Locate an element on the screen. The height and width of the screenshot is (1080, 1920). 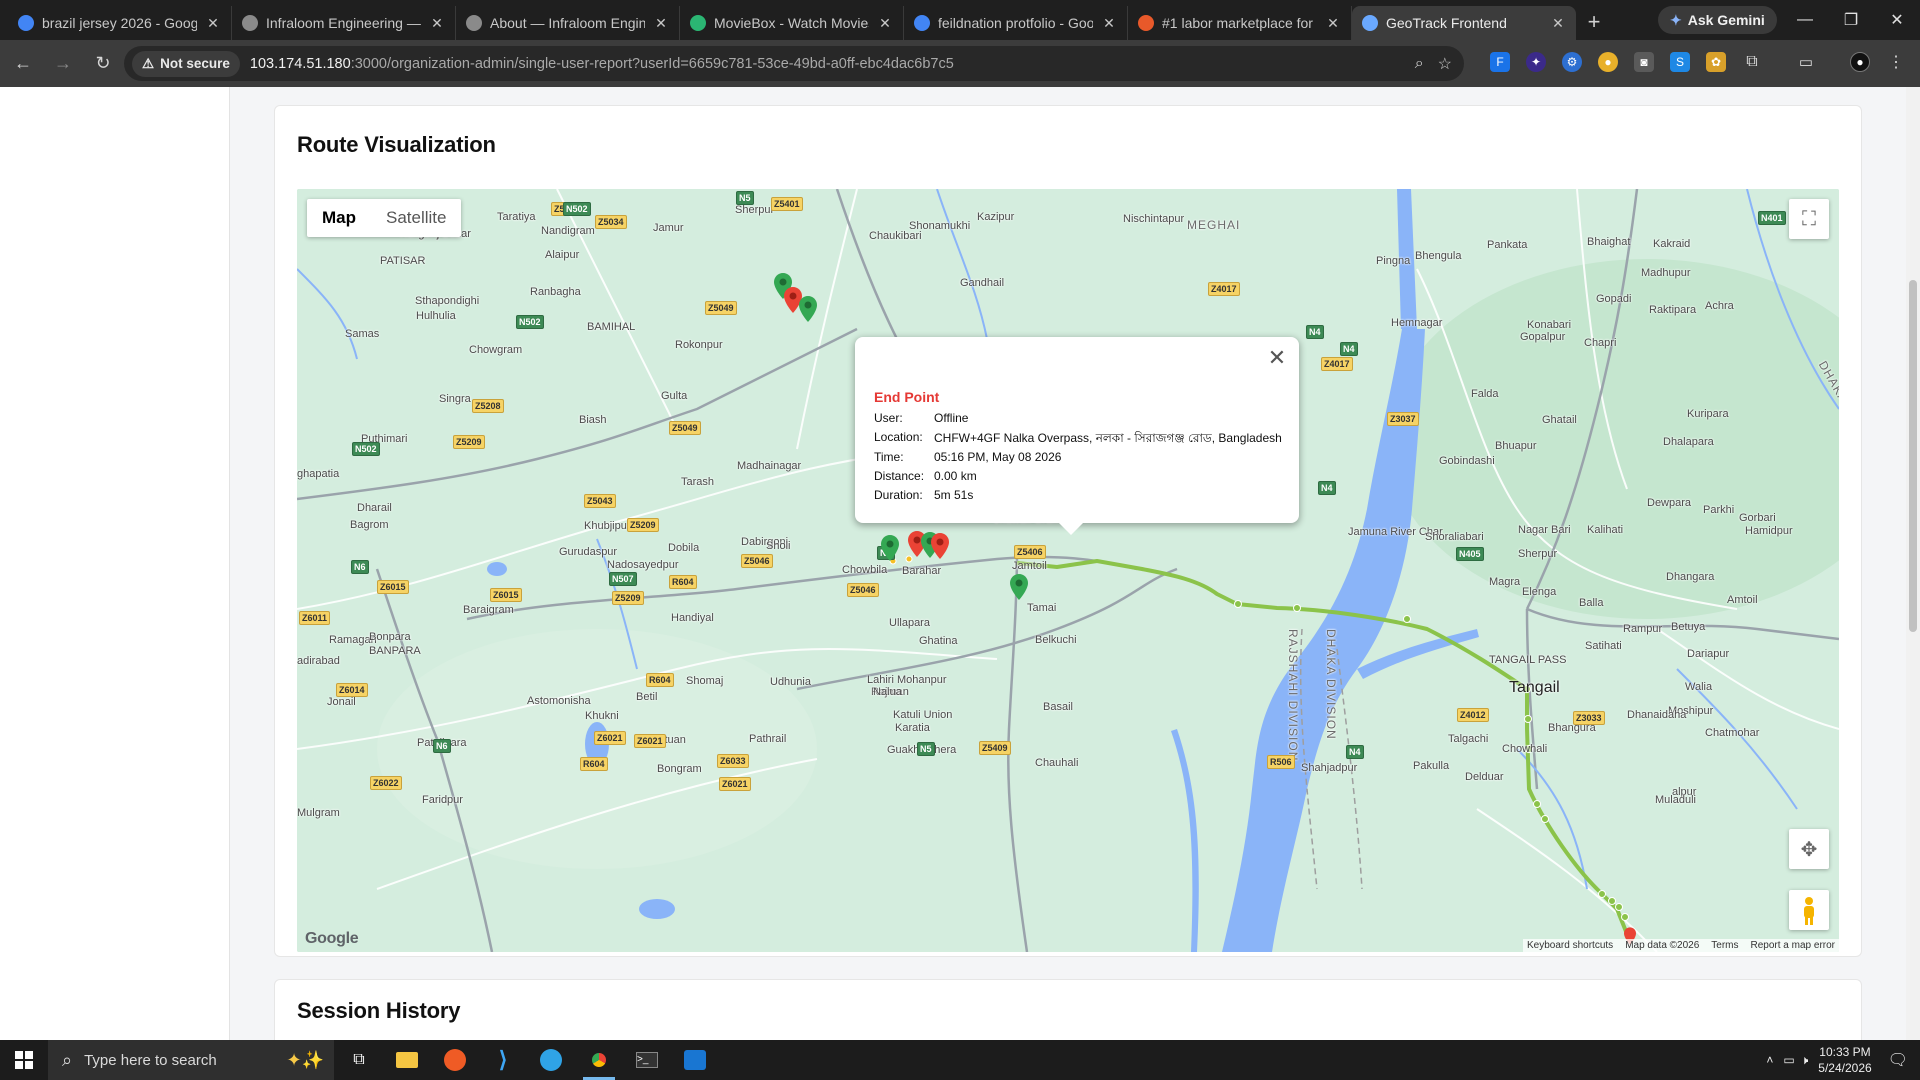
map-type-satellite-button: Satellite is located at coordinates (416, 218).